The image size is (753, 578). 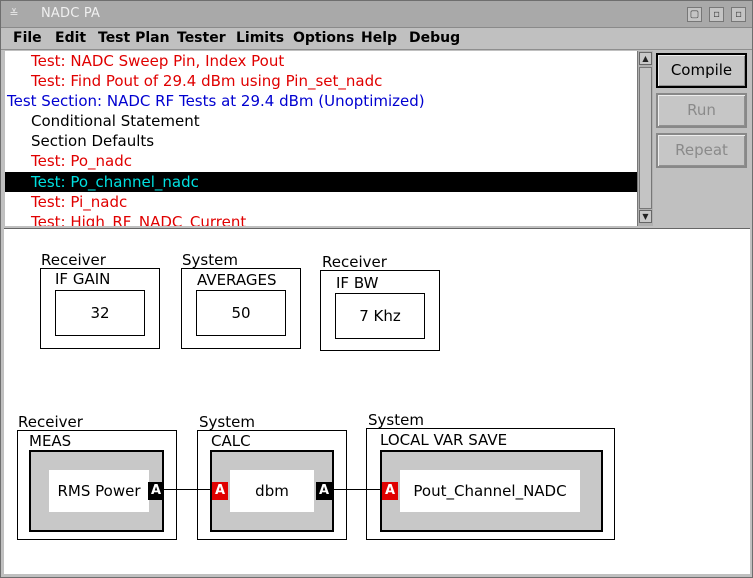 I want to click on local-var-save-label: Pout_Channel_NADC, so click(x=490, y=491).